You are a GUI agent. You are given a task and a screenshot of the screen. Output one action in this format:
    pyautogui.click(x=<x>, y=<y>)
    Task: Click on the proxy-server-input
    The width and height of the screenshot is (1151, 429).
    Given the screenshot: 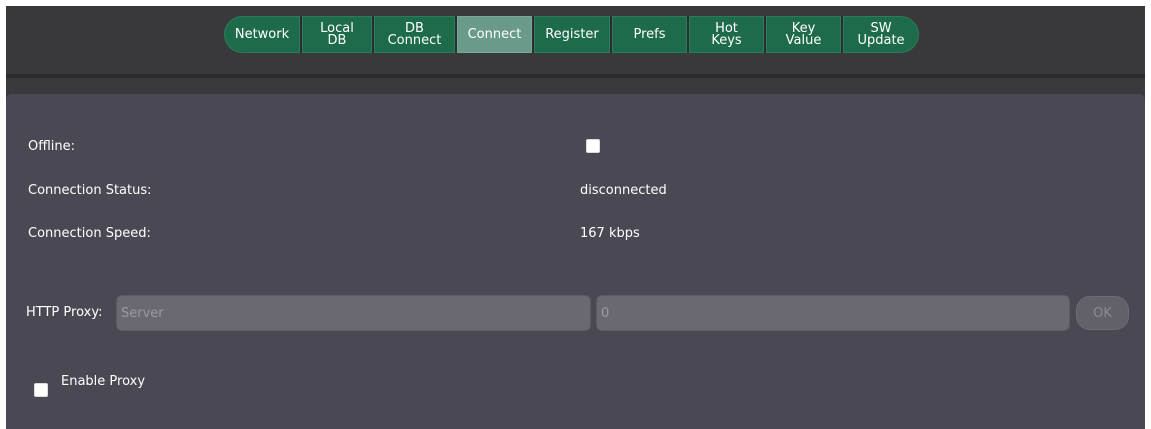 What is the action you would take?
    pyautogui.click(x=353, y=313)
    